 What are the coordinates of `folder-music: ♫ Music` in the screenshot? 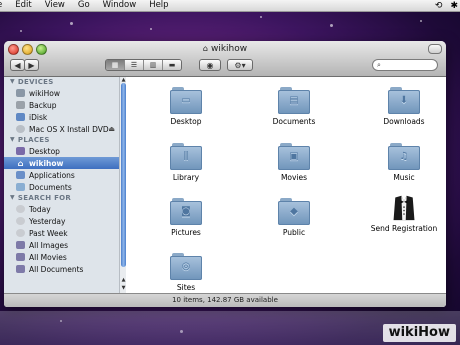 It's located at (404, 162).